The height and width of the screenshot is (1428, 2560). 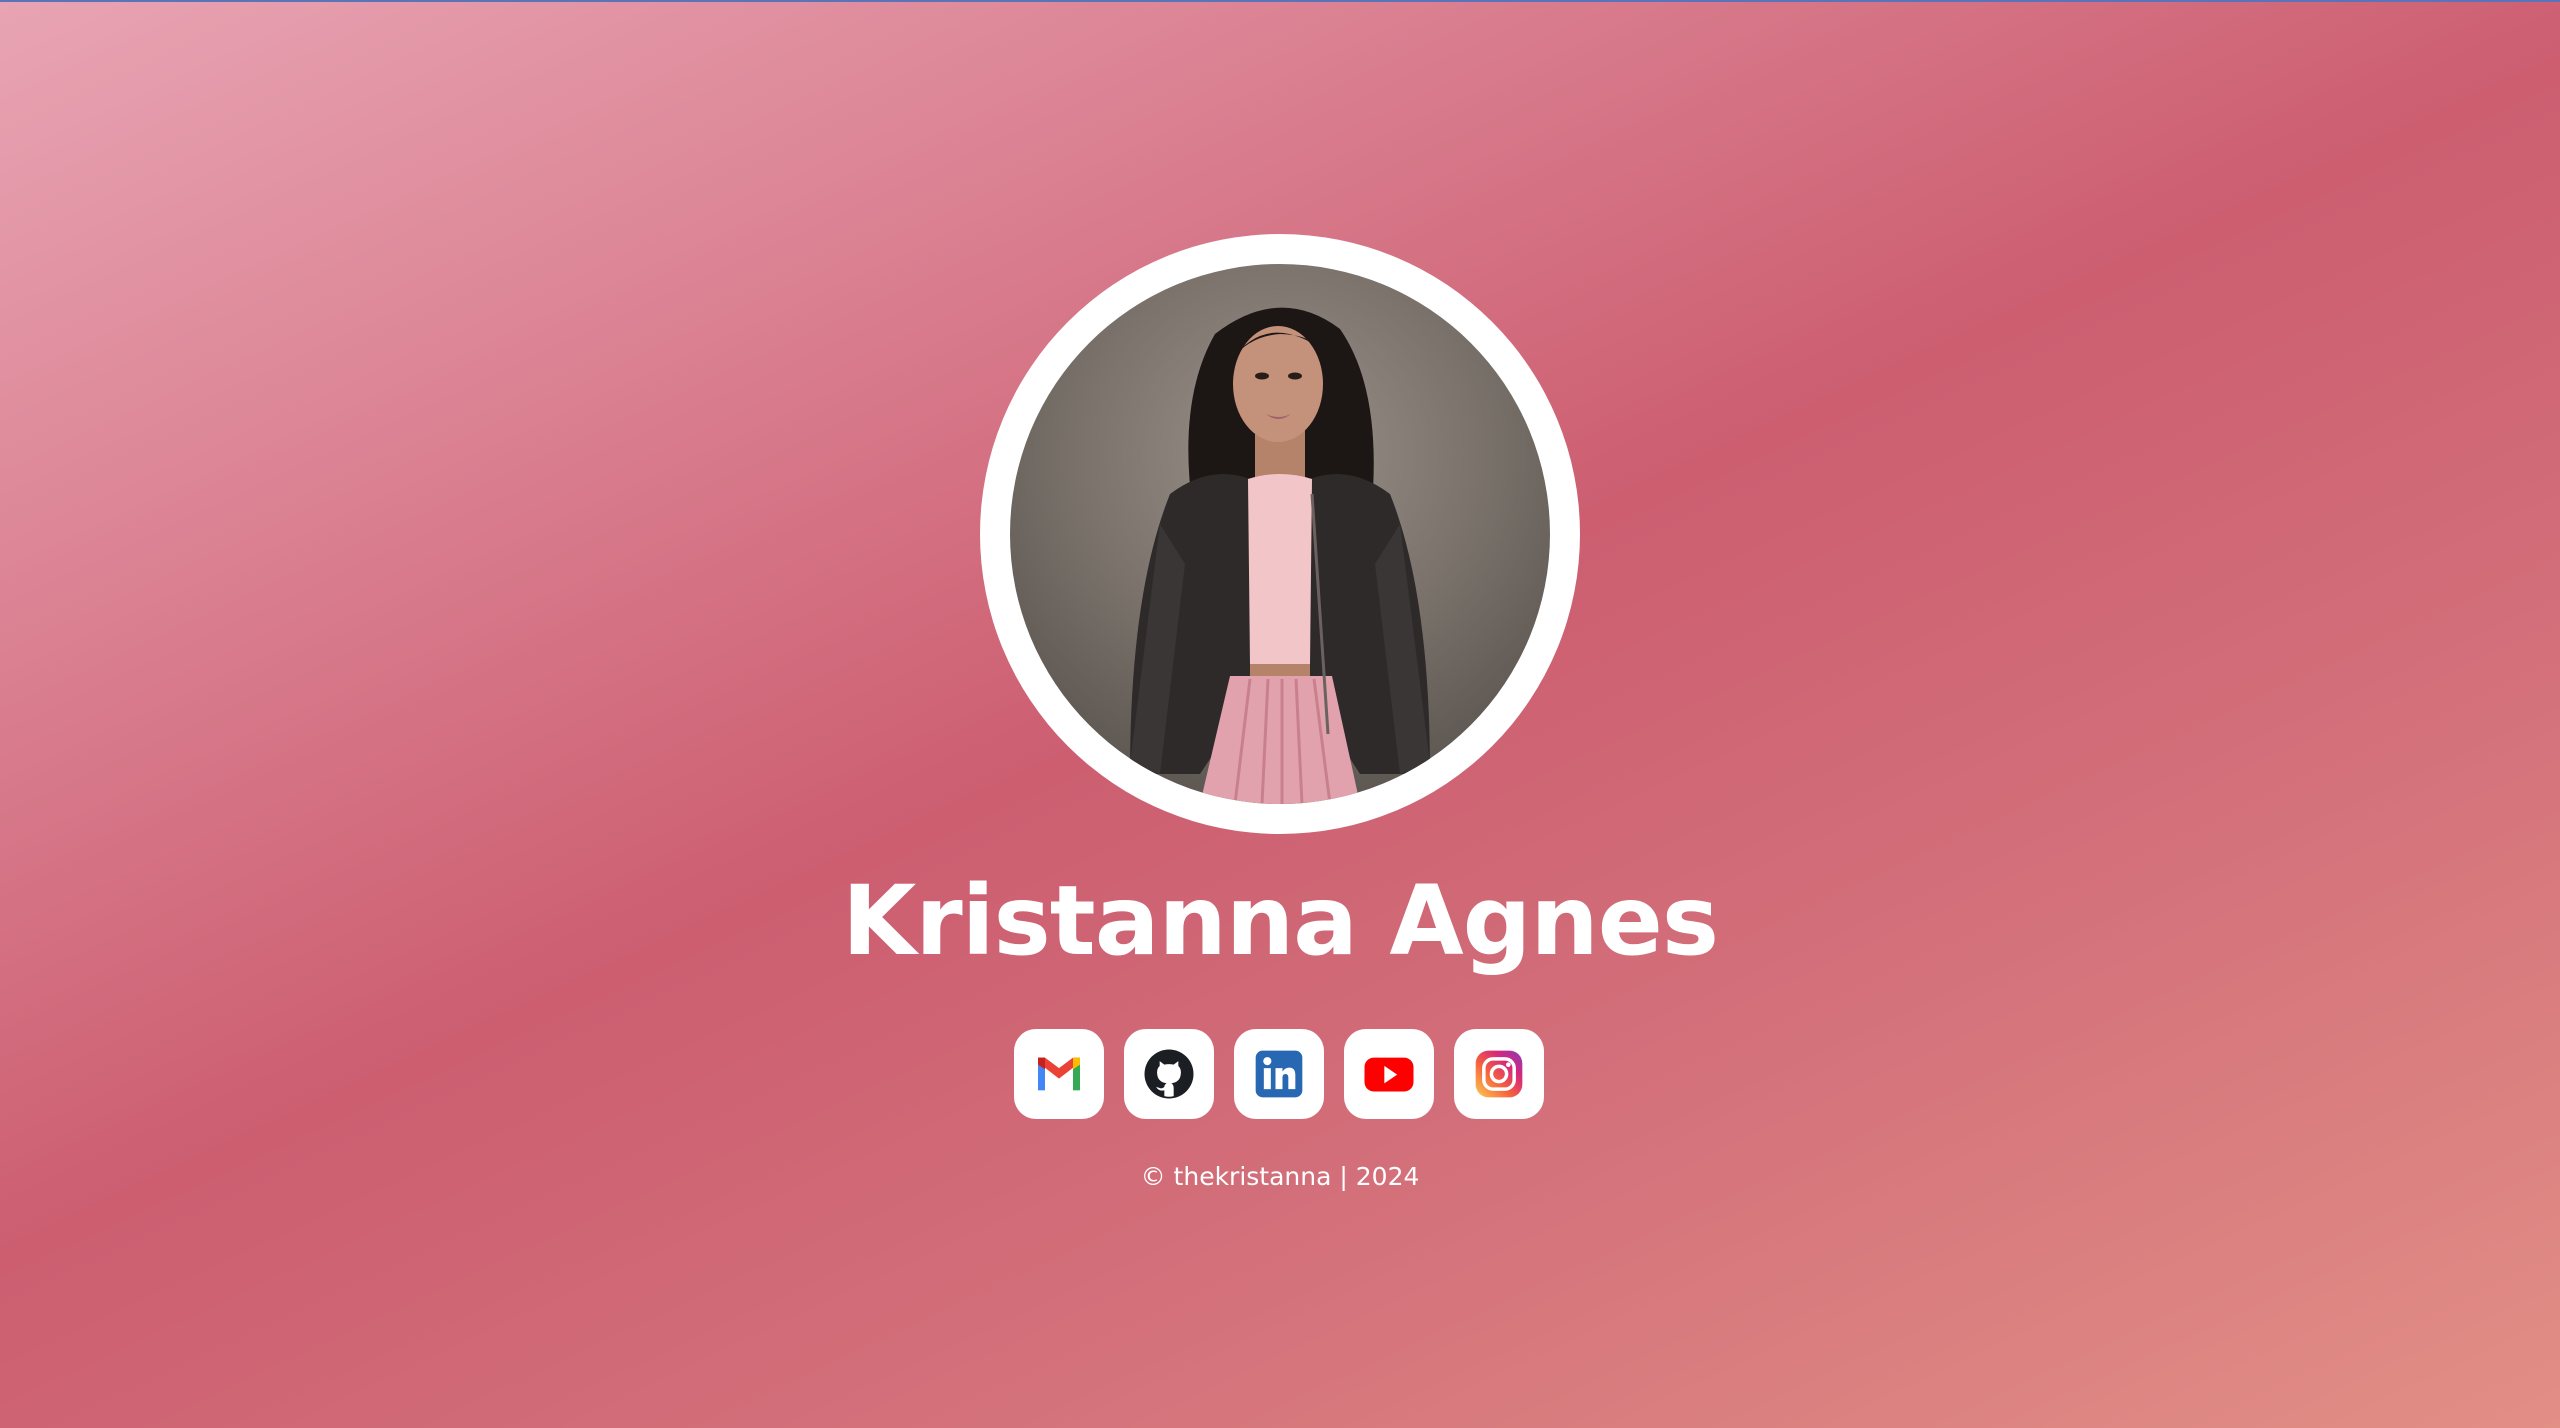 I want to click on instagram-link, so click(x=1499, y=1074).